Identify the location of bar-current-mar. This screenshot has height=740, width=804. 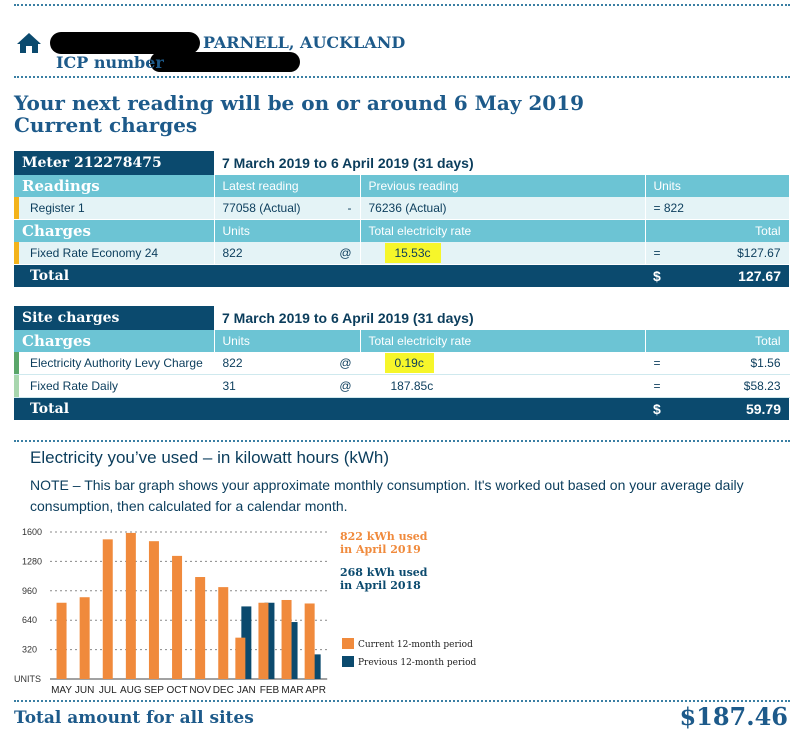
(286, 639).